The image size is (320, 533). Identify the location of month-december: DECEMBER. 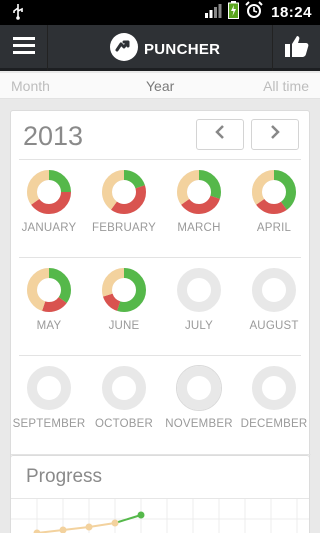
(274, 409).